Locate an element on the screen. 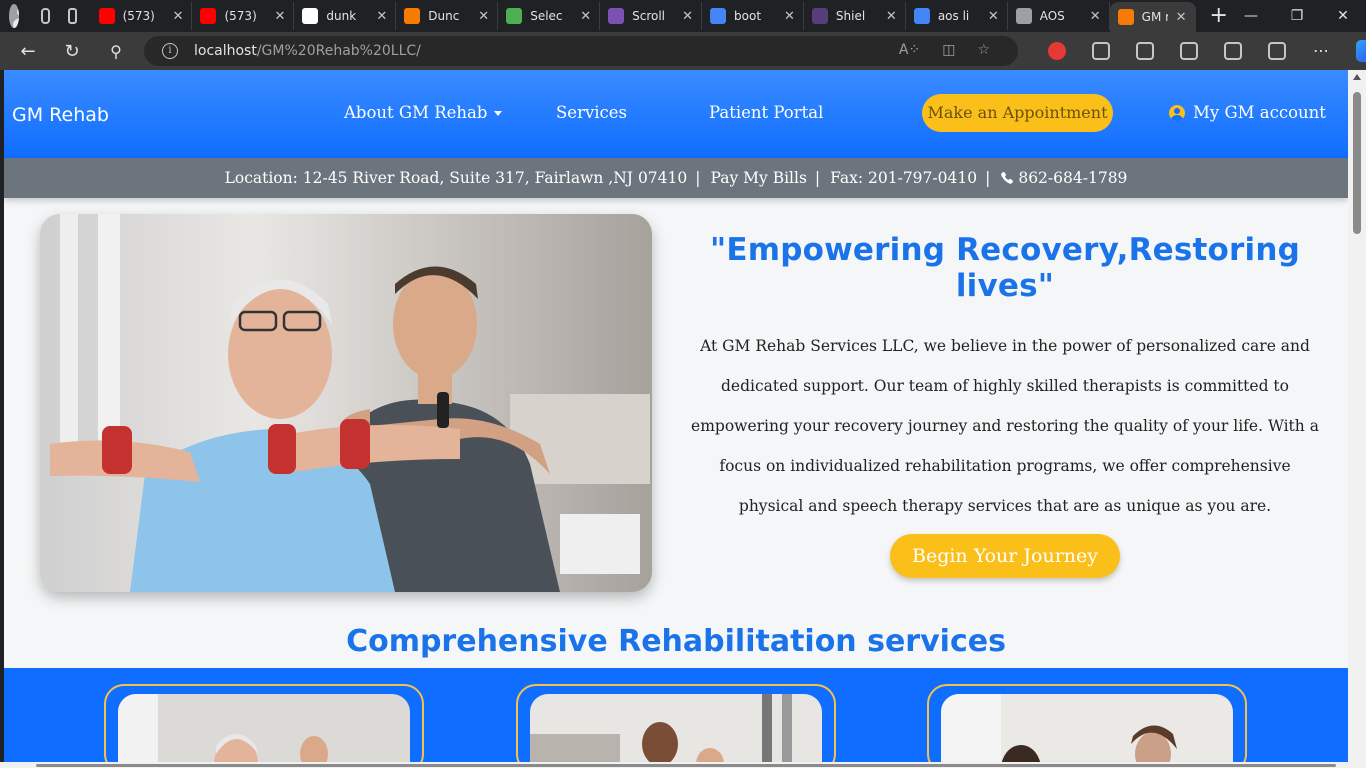 The image size is (1366, 768). close-window-icon: ✕ is located at coordinates (1343, 16).